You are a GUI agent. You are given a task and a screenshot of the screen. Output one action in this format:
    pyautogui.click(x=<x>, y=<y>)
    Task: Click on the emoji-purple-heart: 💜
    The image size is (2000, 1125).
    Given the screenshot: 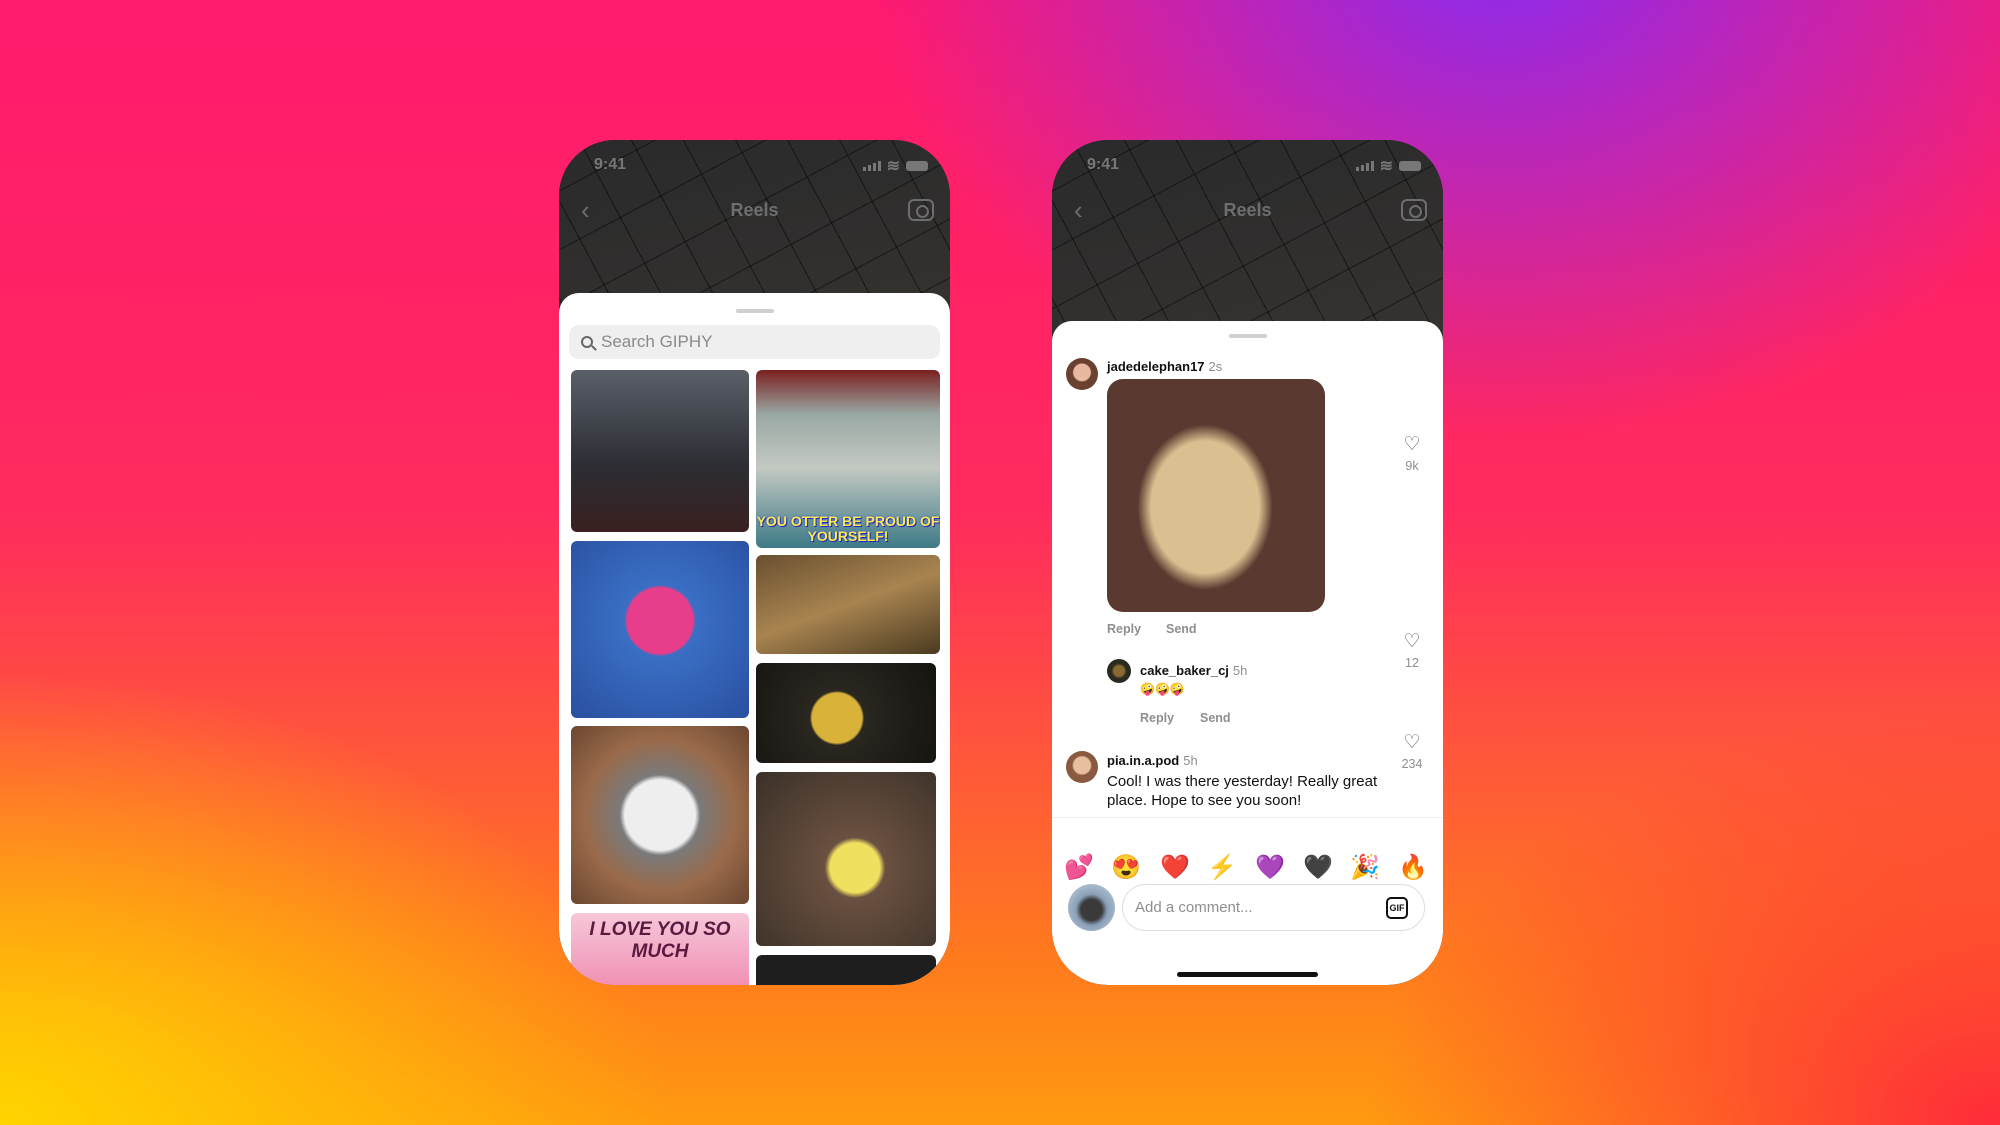 What is the action you would take?
    pyautogui.click(x=1270, y=867)
    